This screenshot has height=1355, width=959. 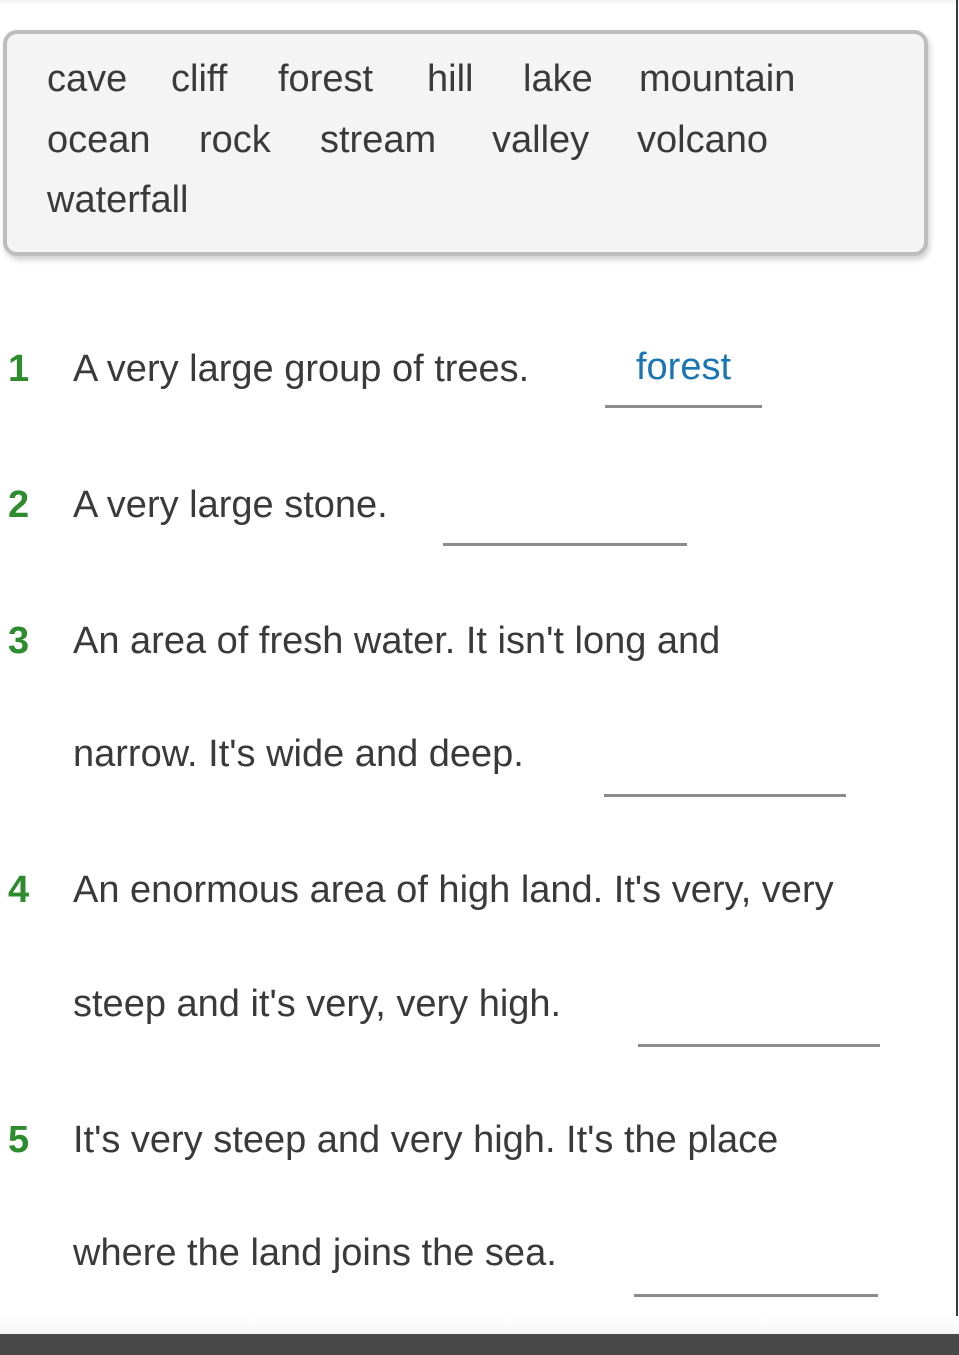 What do you see at coordinates (378, 140) in the screenshot?
I see `word-bank-item: stream` at bounding box center [378, 140].